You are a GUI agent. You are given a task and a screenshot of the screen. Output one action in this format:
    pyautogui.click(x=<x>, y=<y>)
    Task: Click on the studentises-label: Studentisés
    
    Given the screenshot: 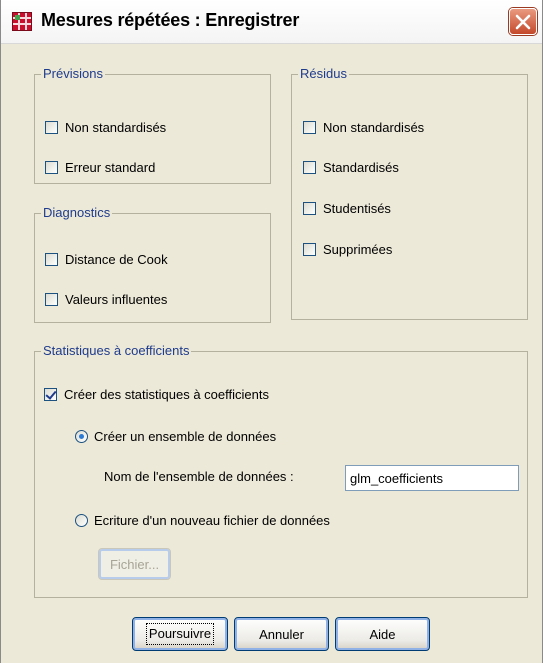 What is the action you would take?
    pyautogui.click(x=357, y=208)
    